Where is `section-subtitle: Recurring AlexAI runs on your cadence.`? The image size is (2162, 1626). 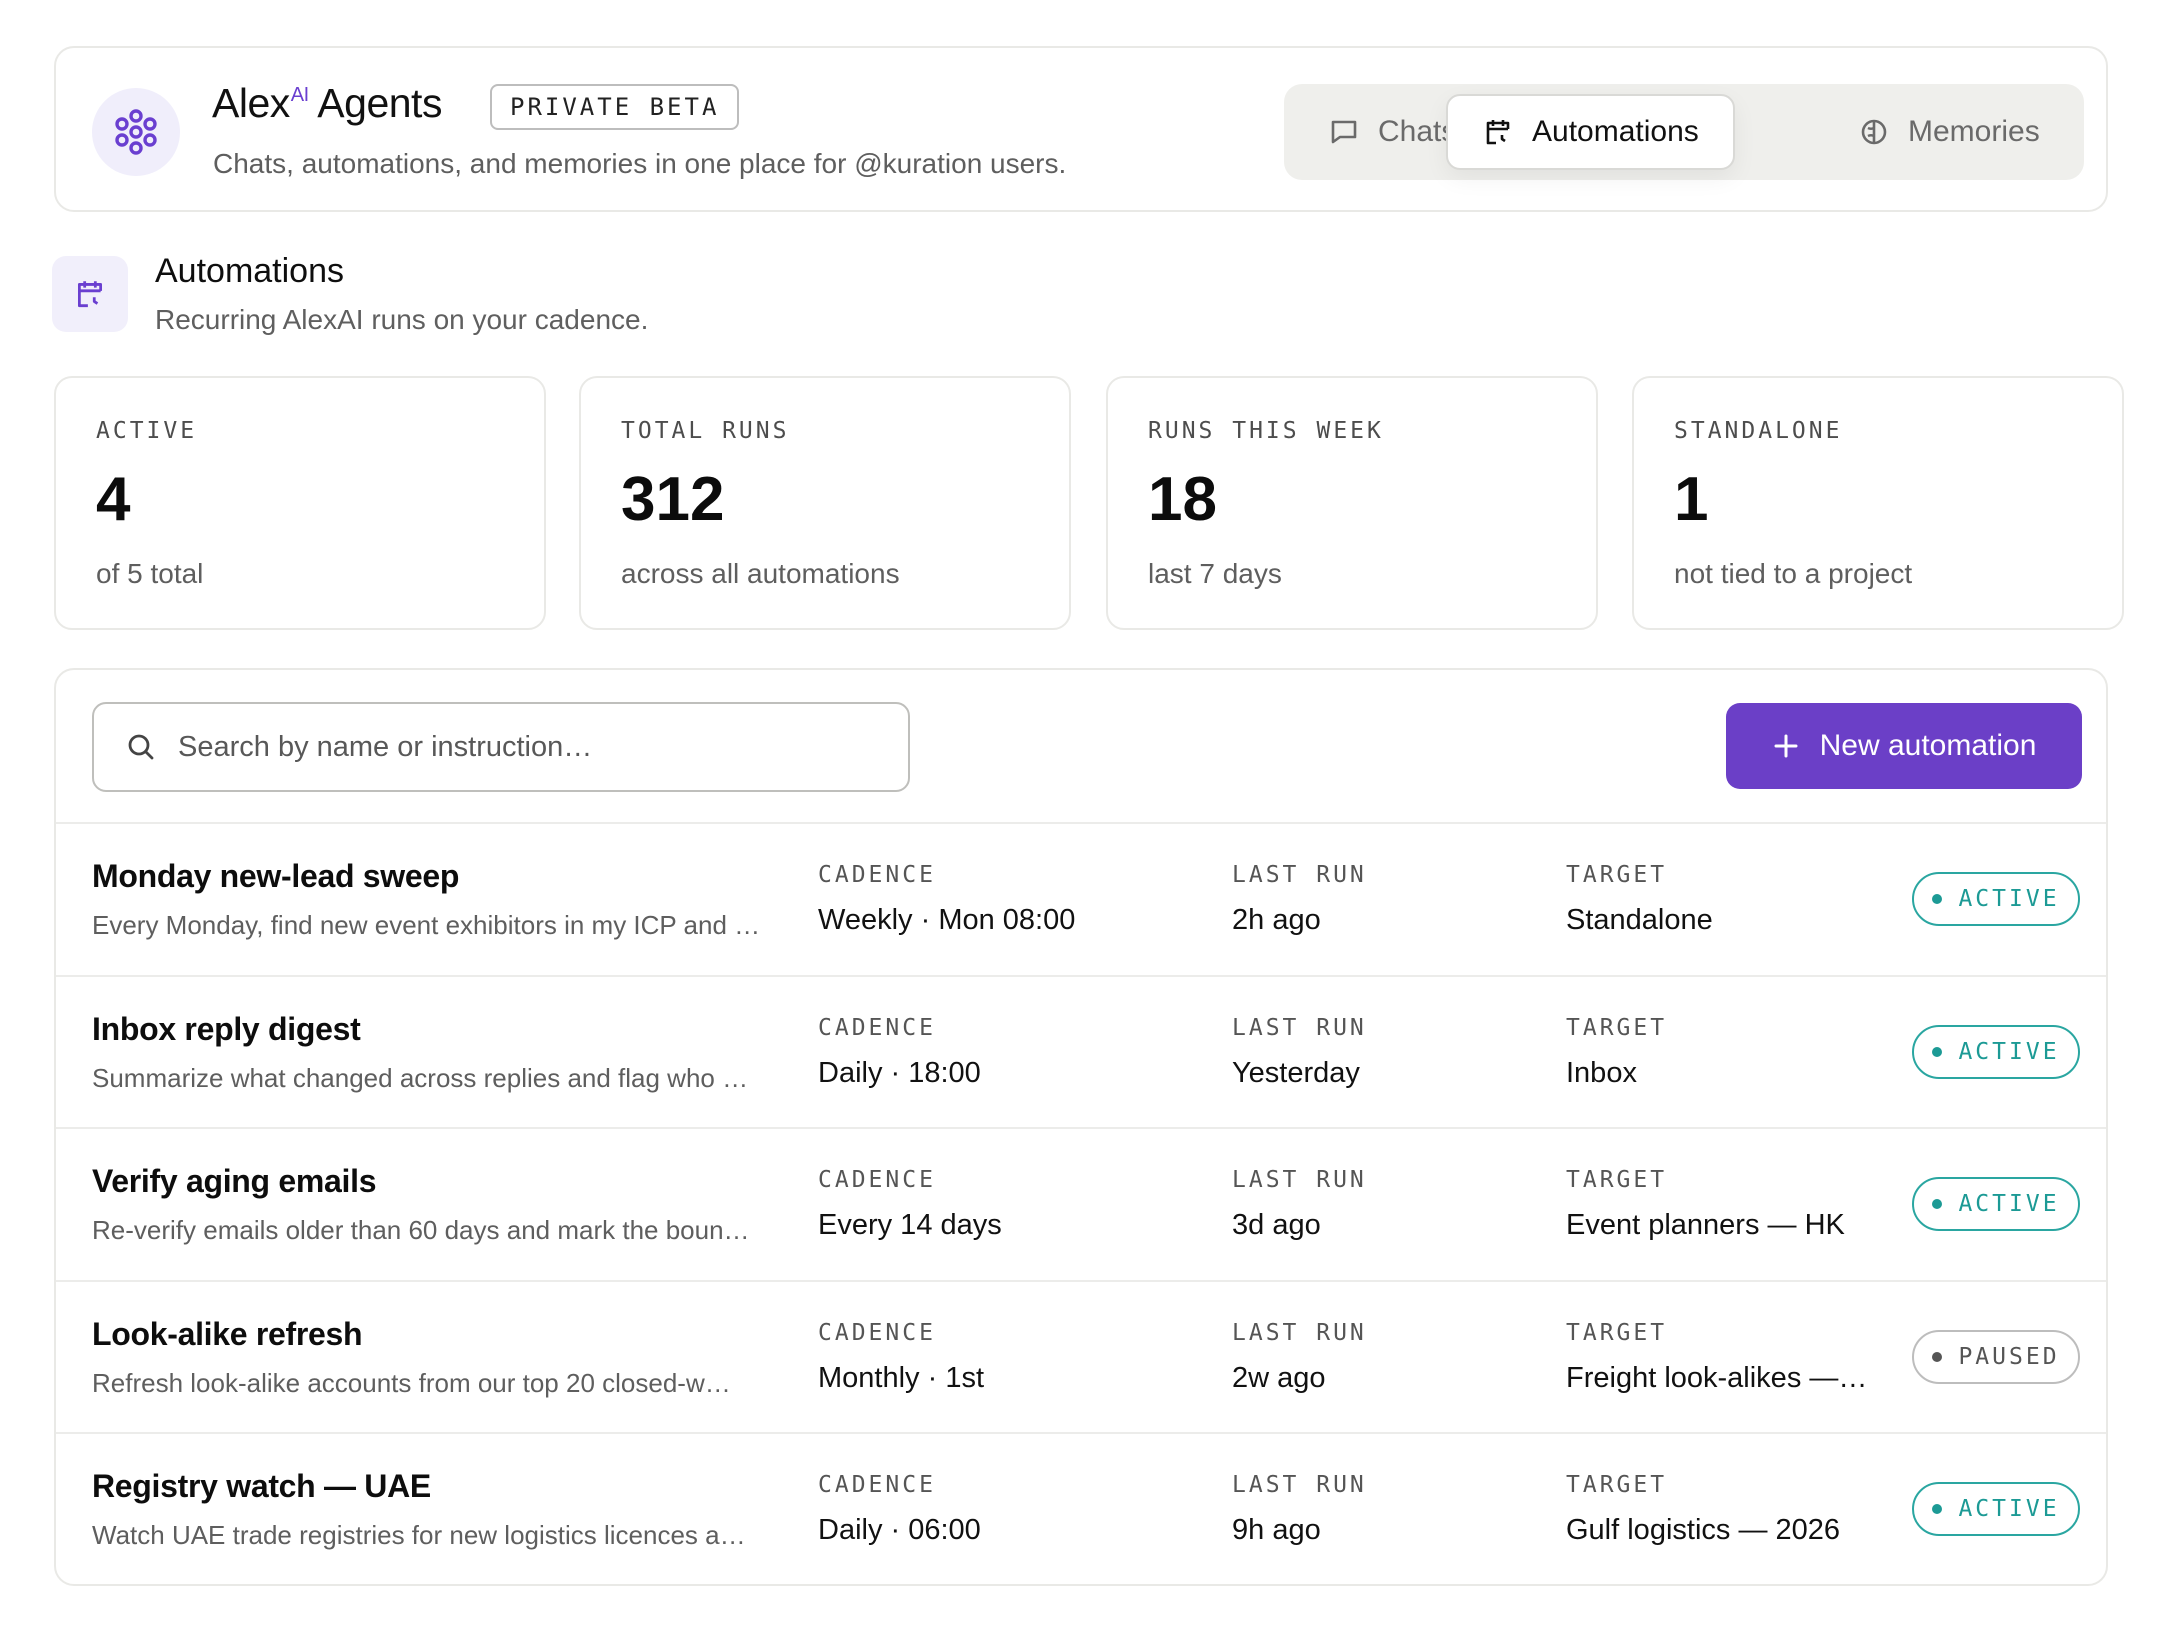
section-subtitle: Recurring AlexAI runs on your cadence. is located at coordinates (402, 319).